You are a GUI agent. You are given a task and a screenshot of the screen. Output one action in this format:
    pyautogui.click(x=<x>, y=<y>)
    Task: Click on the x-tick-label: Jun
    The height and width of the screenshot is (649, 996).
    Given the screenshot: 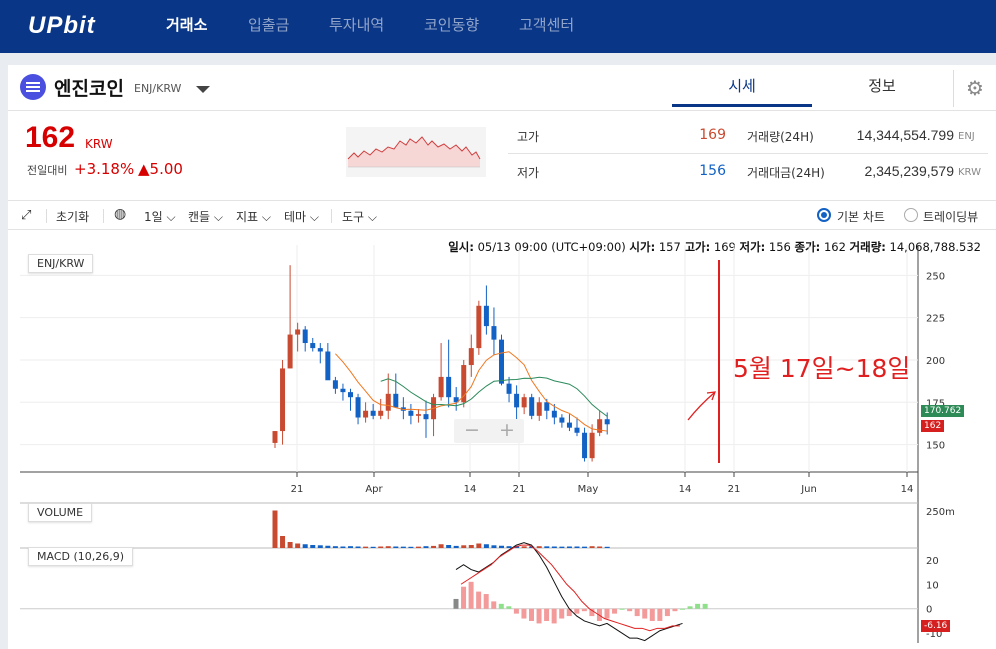 What is the action you would take?
    pyautogui.click(x=808, y=489)
    